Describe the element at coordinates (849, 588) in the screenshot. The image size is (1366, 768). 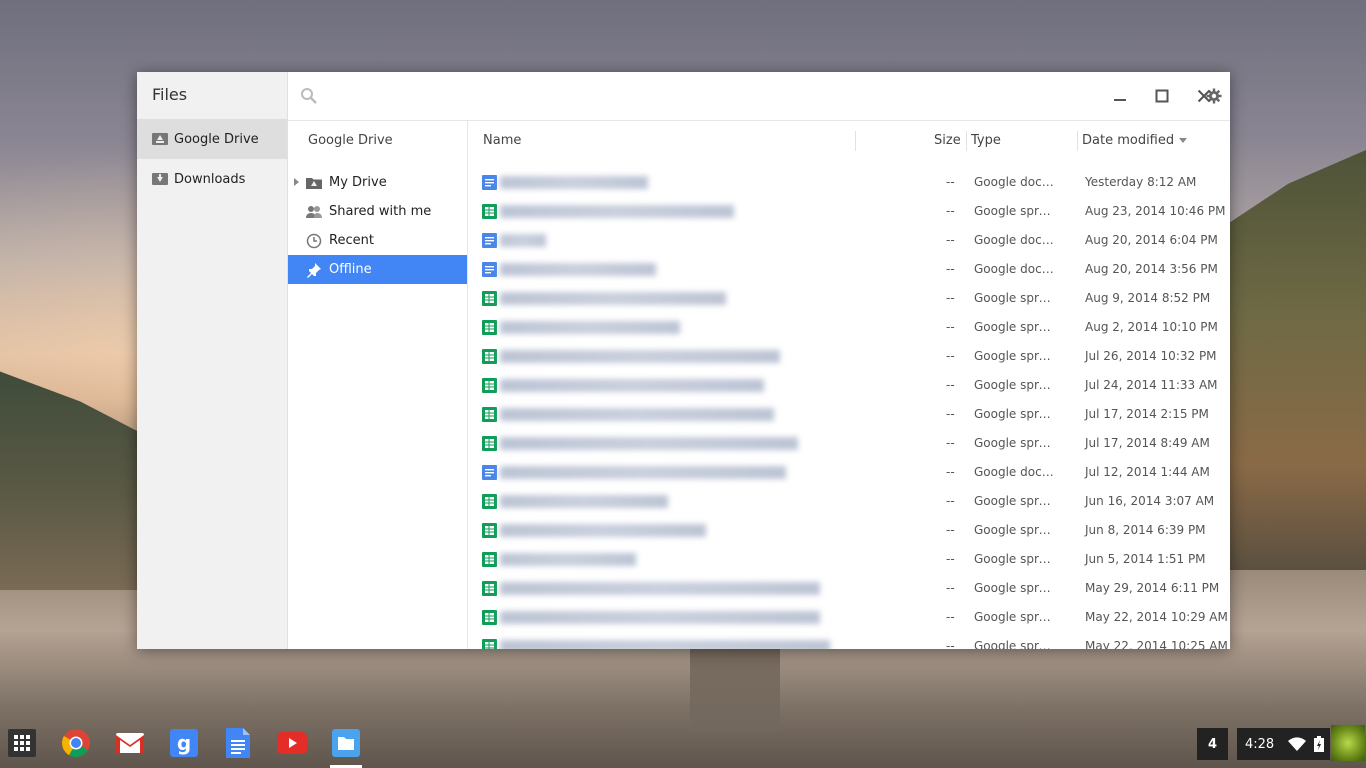
I see `table-row: -- Google sprea... May 29, 2014 6:11 PM` at that location.